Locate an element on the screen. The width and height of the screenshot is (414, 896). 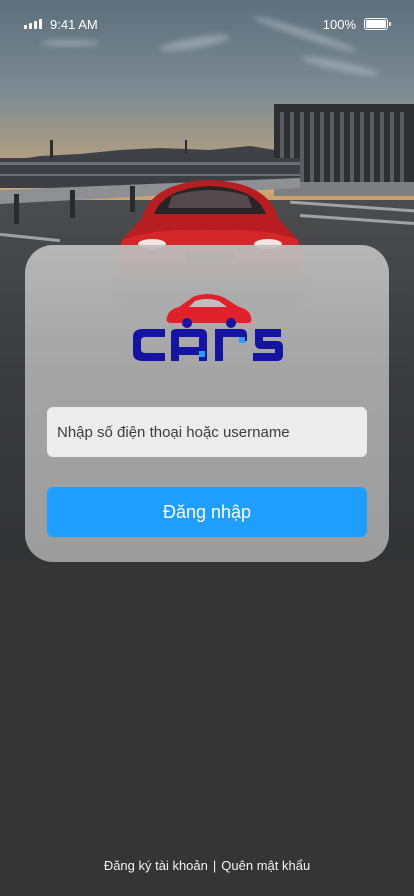
register-link: Đăng ký tài khoản is located at coordinates (156, 865).